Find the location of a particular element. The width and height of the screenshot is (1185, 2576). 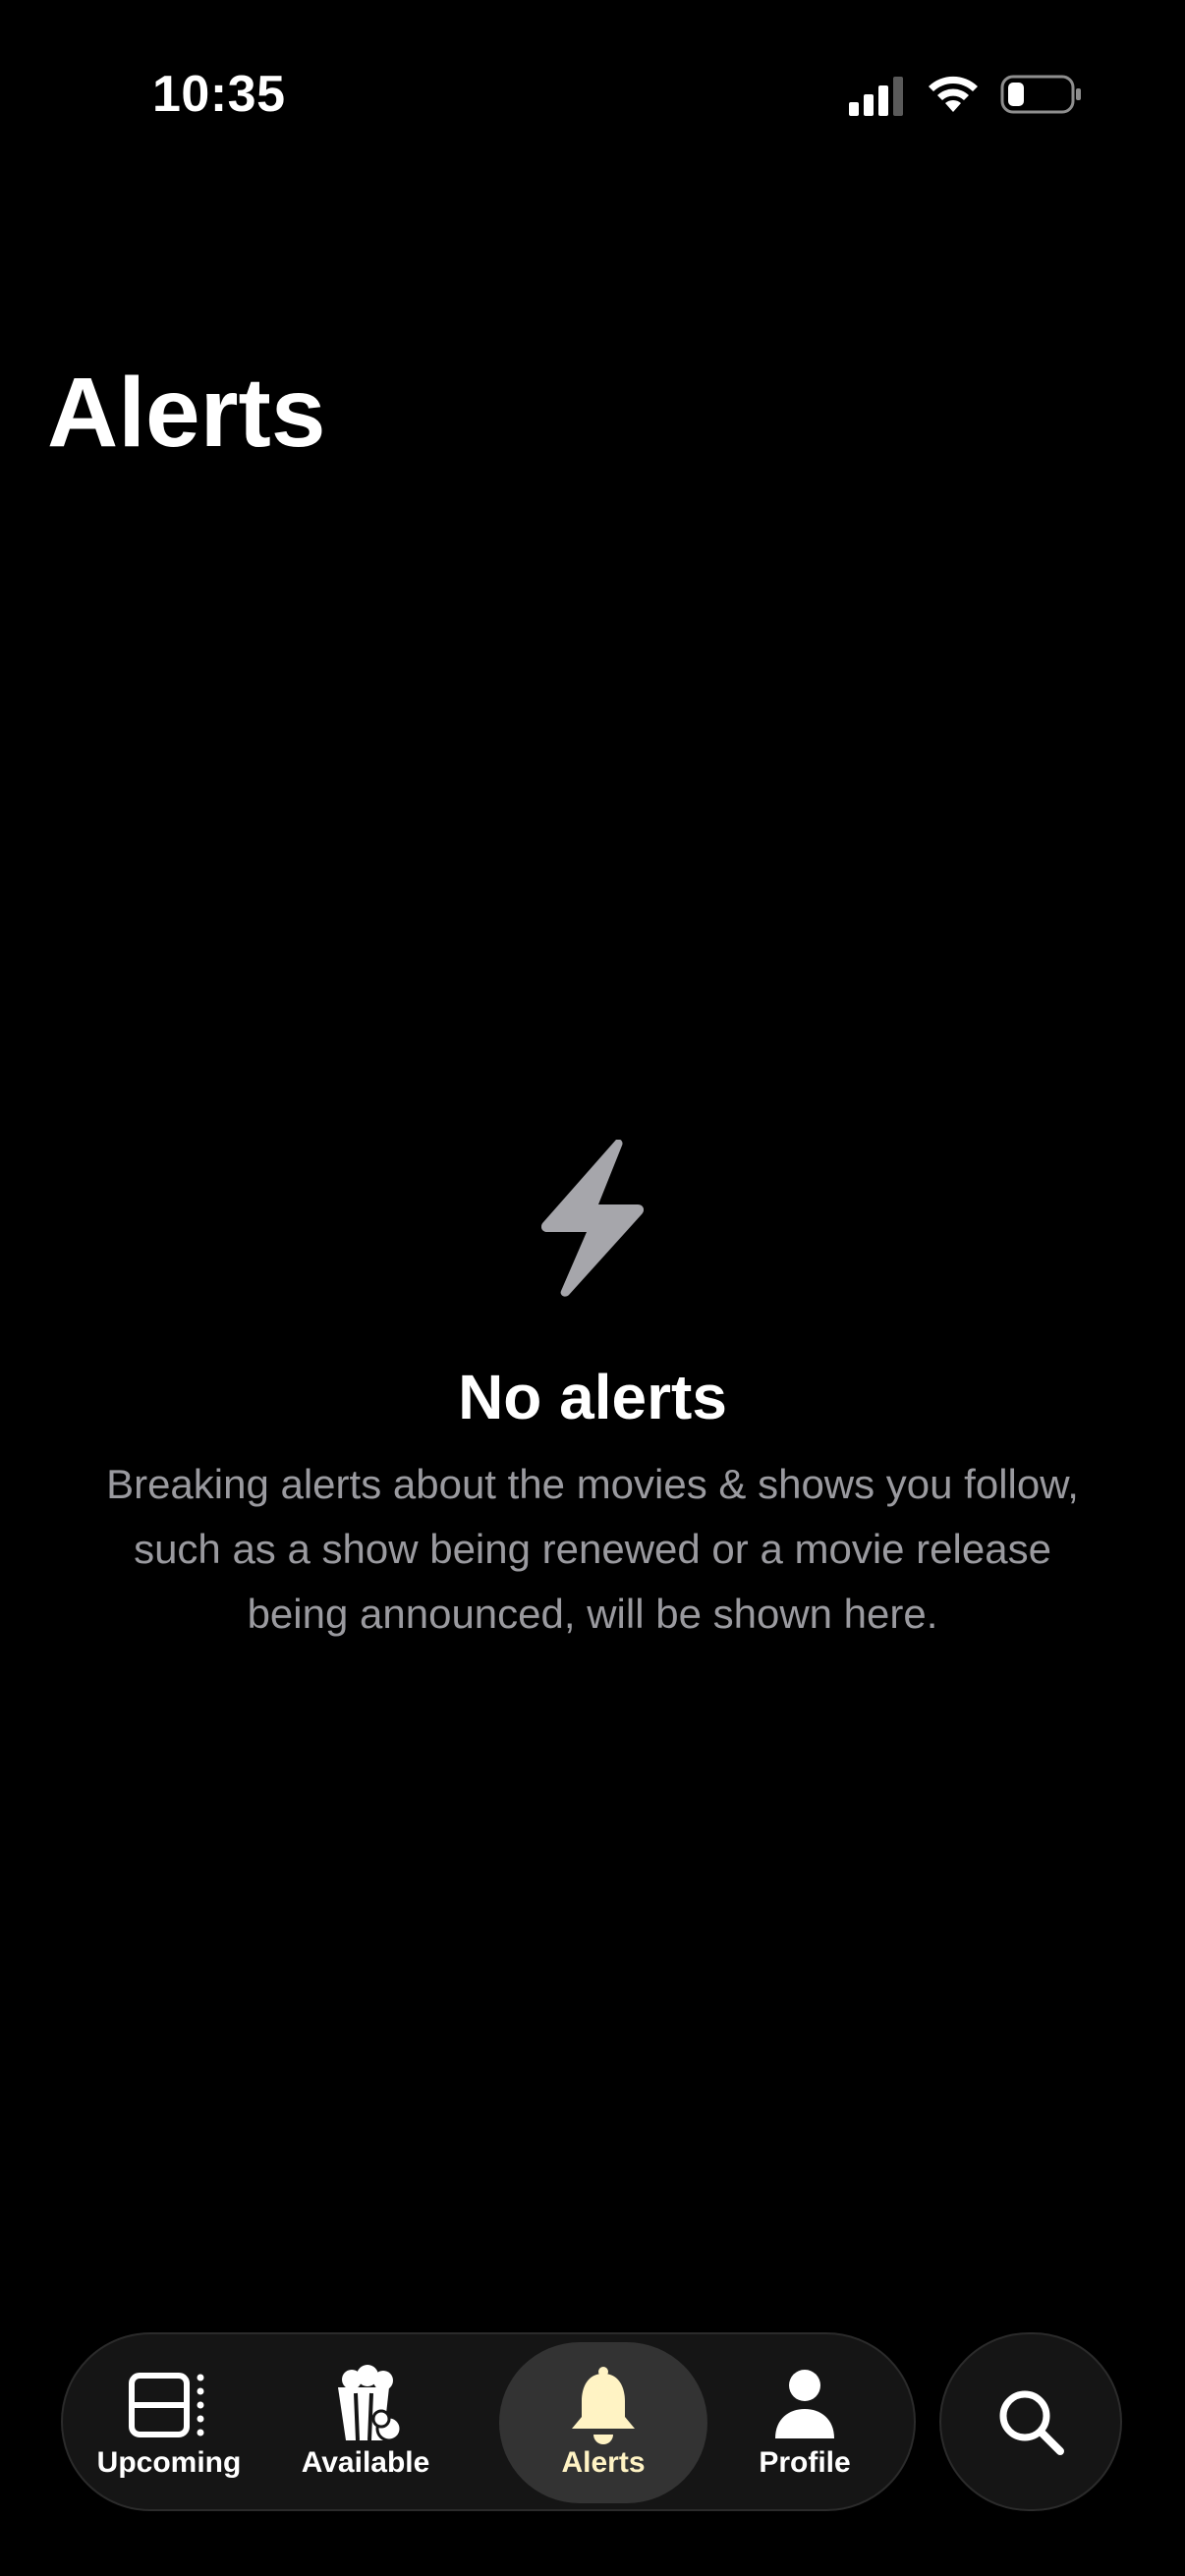

tab-upcoming: Upcoming is located at coordinates (169, 2421).